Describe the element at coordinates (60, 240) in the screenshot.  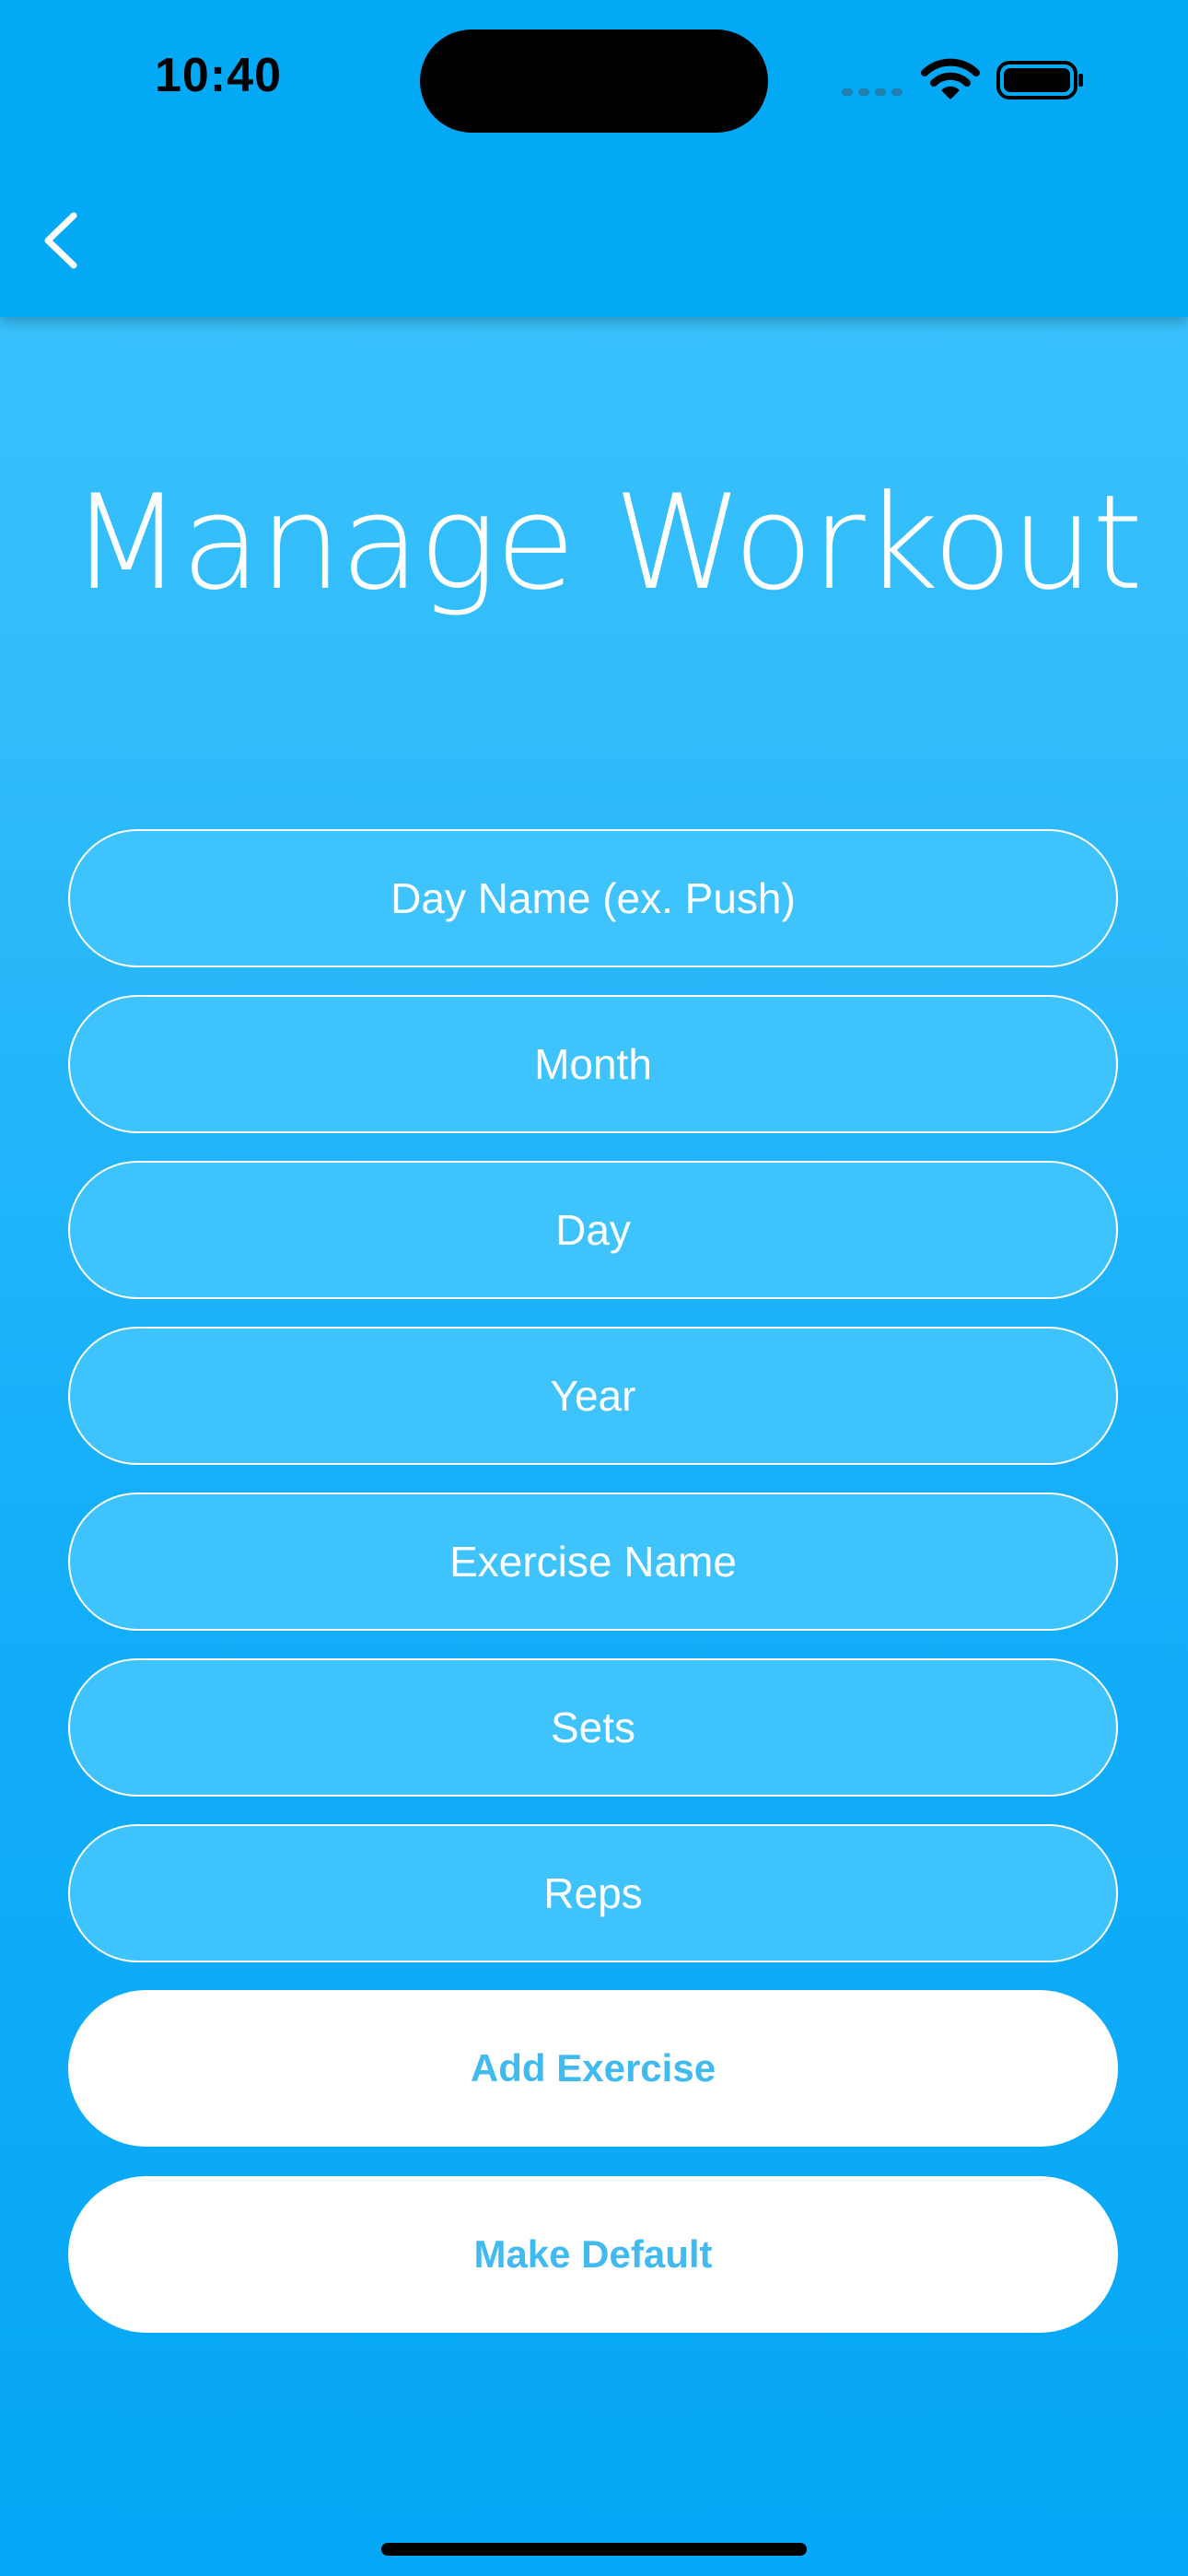
I see `chevron-left-icon` at that location.